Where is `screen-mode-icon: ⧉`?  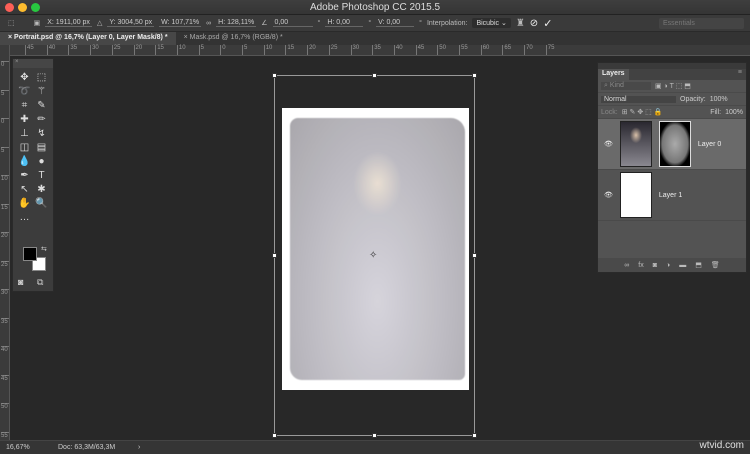
screen-mode-icon: ⧉ is located at coordinates (40, 282).